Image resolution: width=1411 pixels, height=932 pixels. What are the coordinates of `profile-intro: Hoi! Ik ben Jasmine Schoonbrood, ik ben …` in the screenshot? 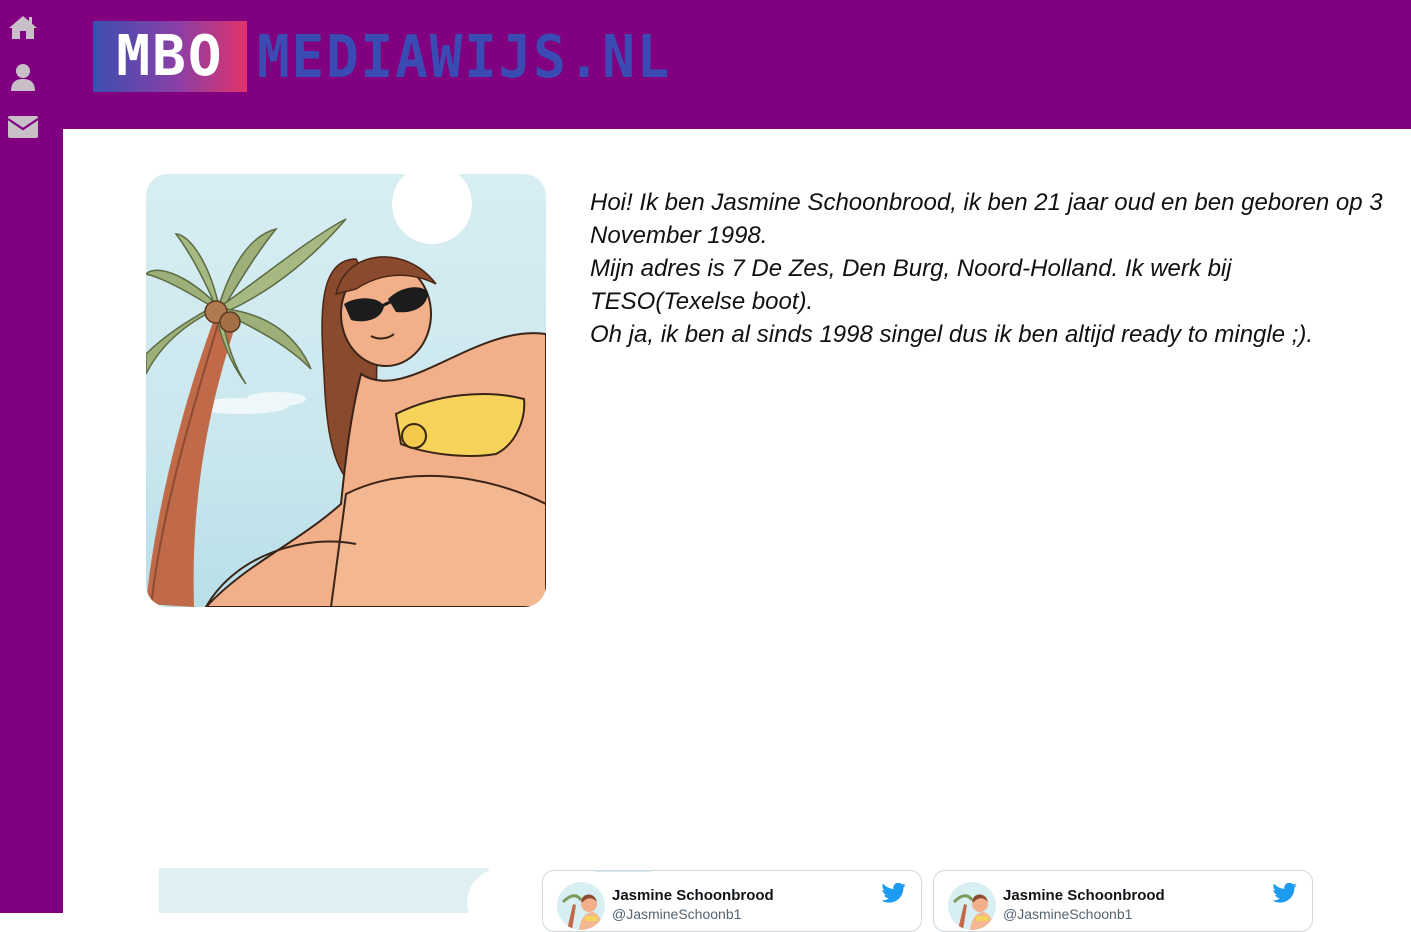 It's located at (990, 268).